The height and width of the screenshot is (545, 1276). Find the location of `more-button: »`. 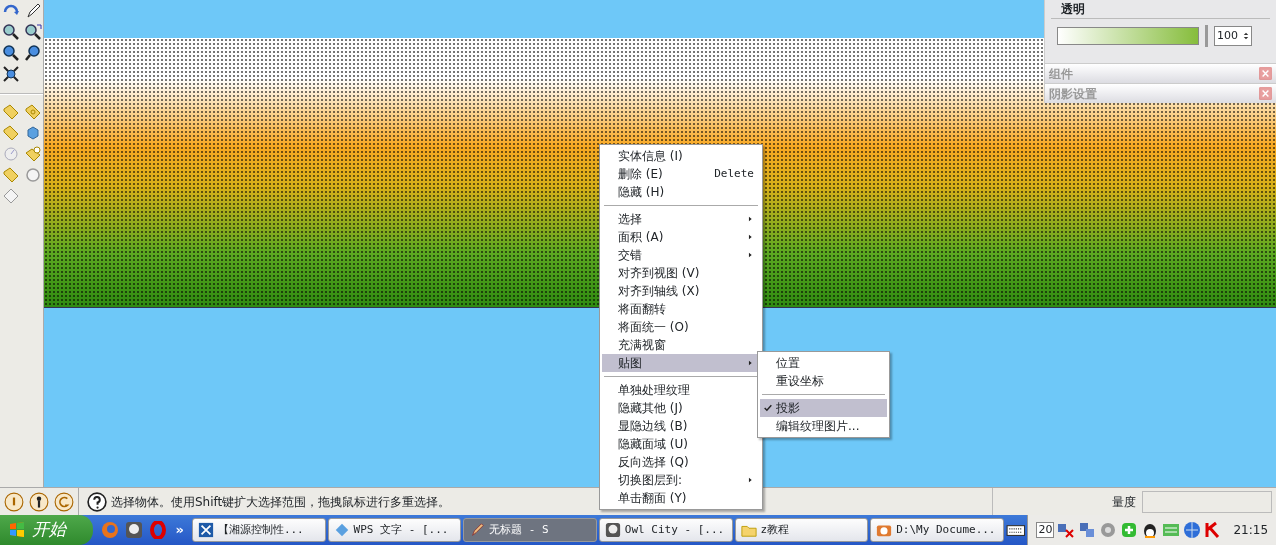

more-button: » is located at coordinates (179, 530).